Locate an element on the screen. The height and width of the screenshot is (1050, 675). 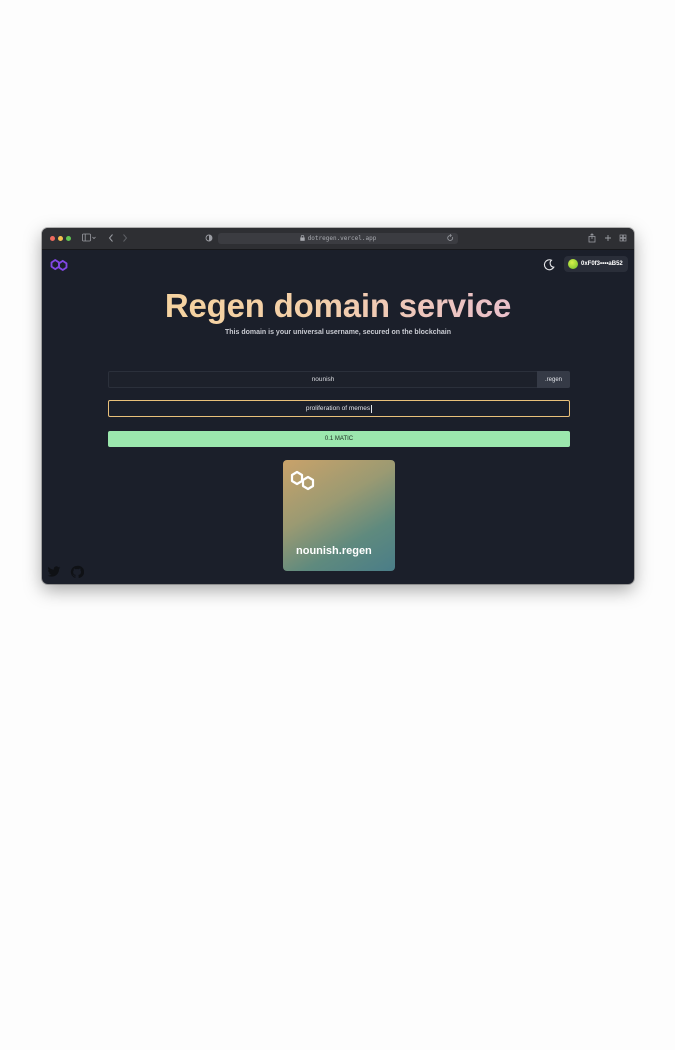
wallet-connect-button: 0xF0f3••••aB52 is located at coordinates (596, 264).